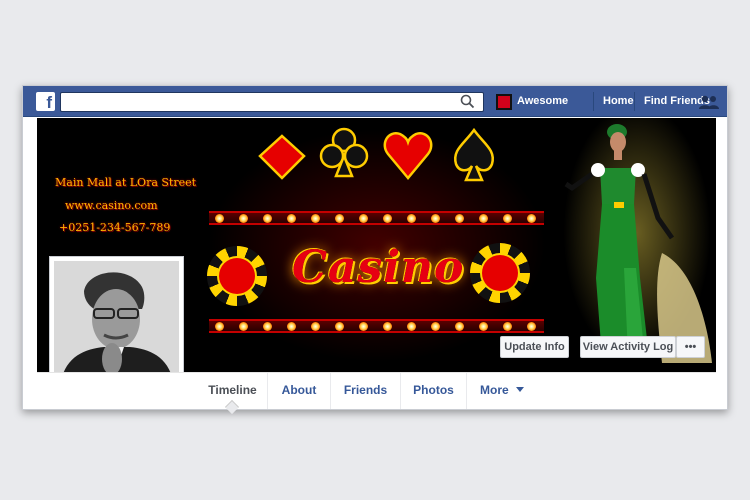 This screenshot has width=750, height=500. Describe the element at coordinates (520, 389) in the screenshot. I see `chevron-down-icon` at that location.